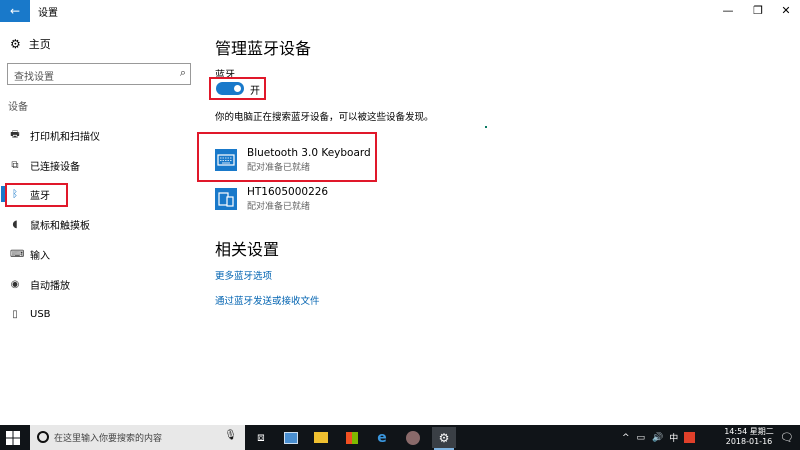 The height and width of the screenshot is (450, 800). I want to click on system-tray: ^ ▭ 🔊 中, so click(659, 437).